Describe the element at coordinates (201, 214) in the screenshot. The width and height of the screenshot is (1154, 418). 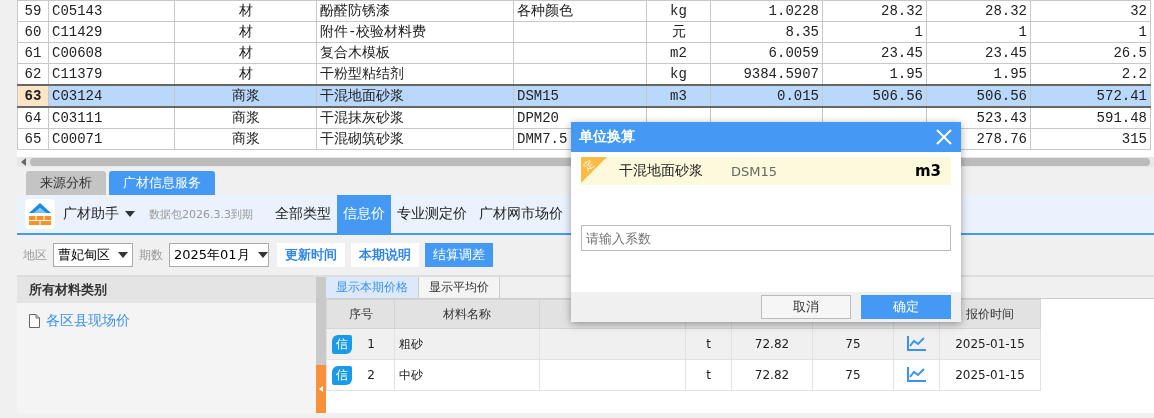
I see `expiry-text: 数据包2026.3.3到期` at that location.